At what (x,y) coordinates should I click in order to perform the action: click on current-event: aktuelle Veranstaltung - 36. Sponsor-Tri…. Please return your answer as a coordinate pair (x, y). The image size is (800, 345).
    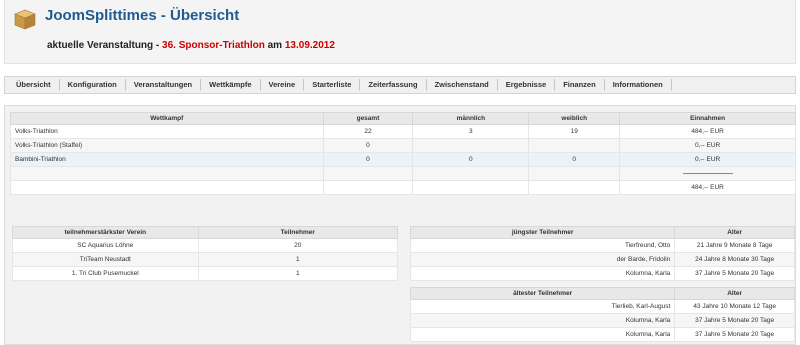
    Looking at the image, I should click on (191, 45).